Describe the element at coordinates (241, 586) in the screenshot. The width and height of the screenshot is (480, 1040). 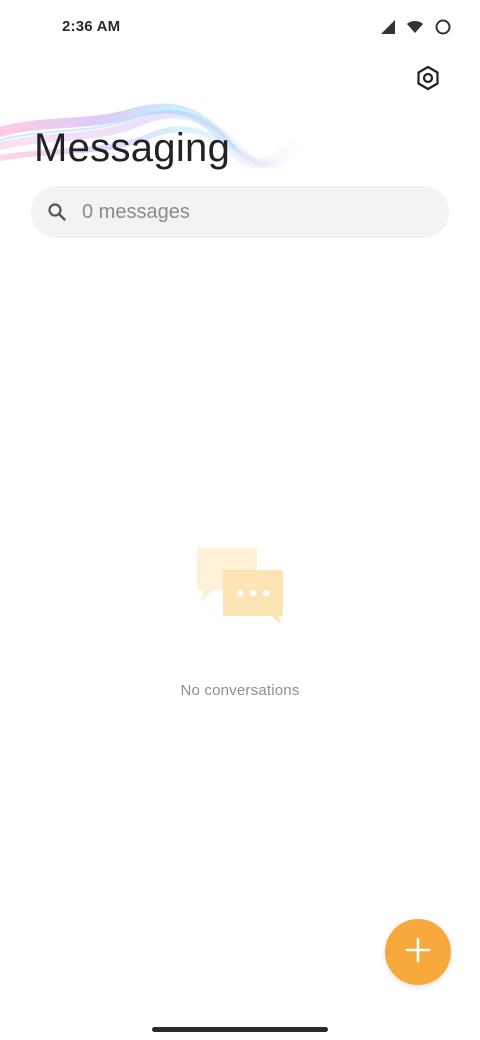
I see `chat-bubbles-icon` at that location.